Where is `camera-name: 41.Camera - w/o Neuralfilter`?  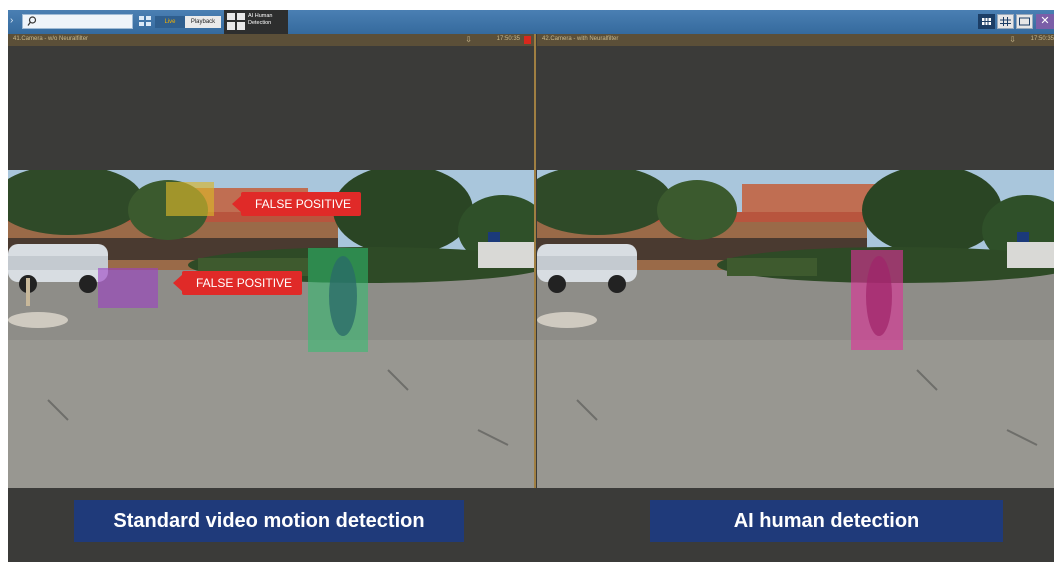 camera-name: 41.Camera - w/o Neuralfilter is located at coordinates (51, 39).